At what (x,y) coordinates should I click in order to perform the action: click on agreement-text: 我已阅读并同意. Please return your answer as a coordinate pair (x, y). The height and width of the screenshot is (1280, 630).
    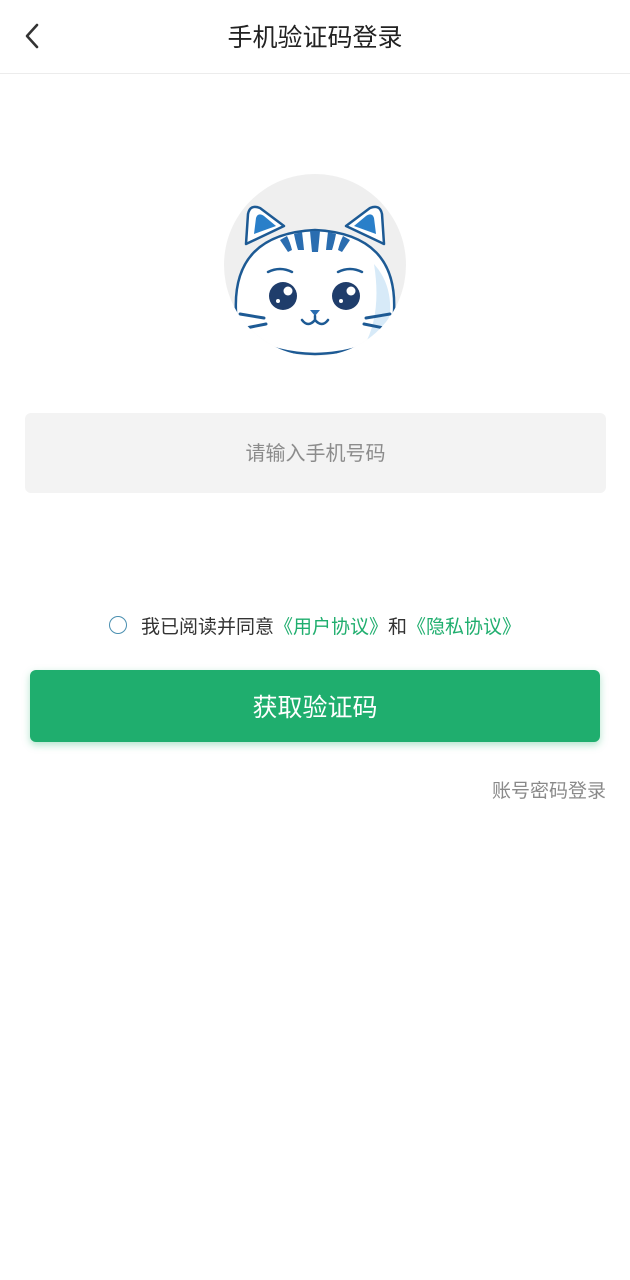
    Looking at the image, I should click on (207, 626).